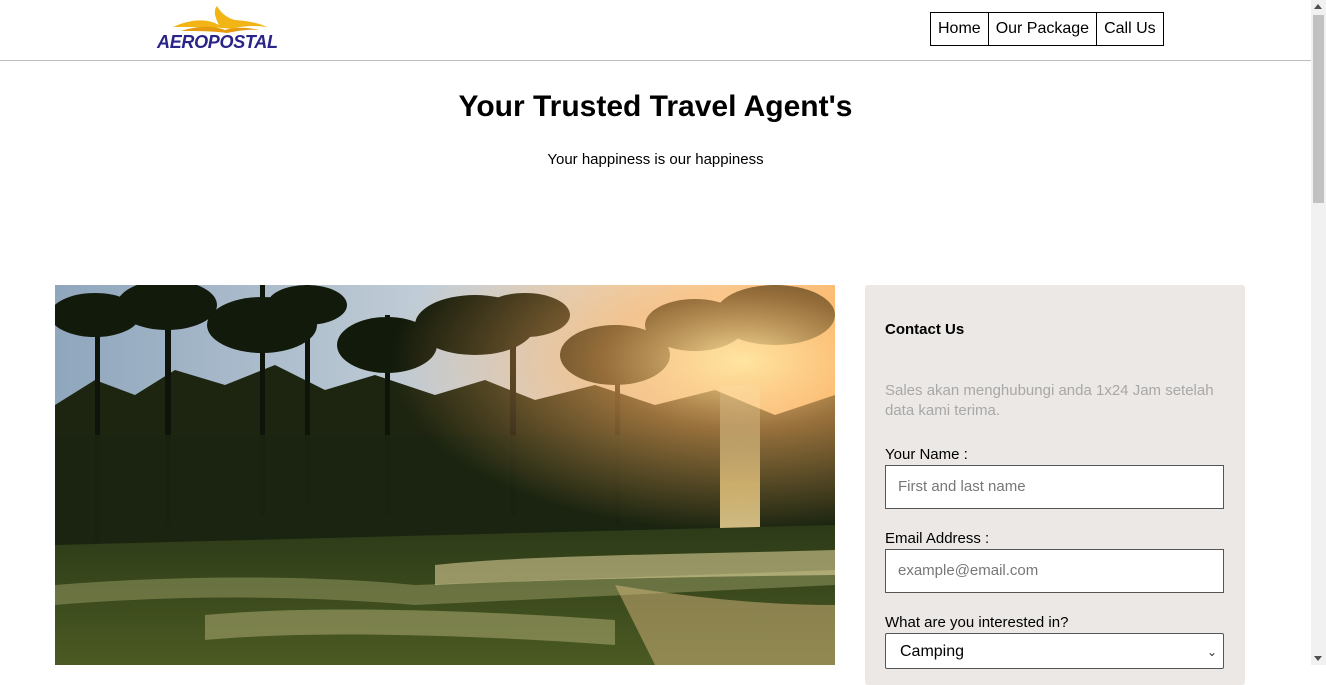 This screenshot has height=685, width=1326. What do you see at coordinates (1318, 109) in the screenshot?
I see `scrollbar-thumb` at bounding box center [1318, 109].